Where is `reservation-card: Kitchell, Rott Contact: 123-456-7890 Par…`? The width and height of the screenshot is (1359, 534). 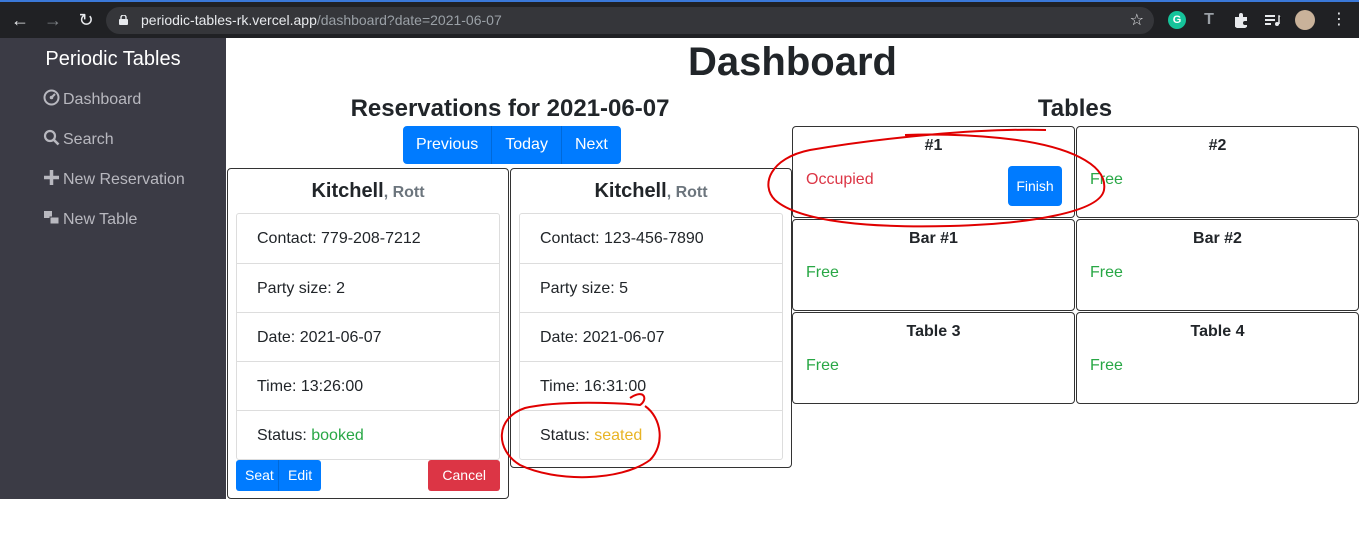 reservation-card: Kitchell, Rott Contact: 123-456-7890 Par… is located at coordinates (651, 318).